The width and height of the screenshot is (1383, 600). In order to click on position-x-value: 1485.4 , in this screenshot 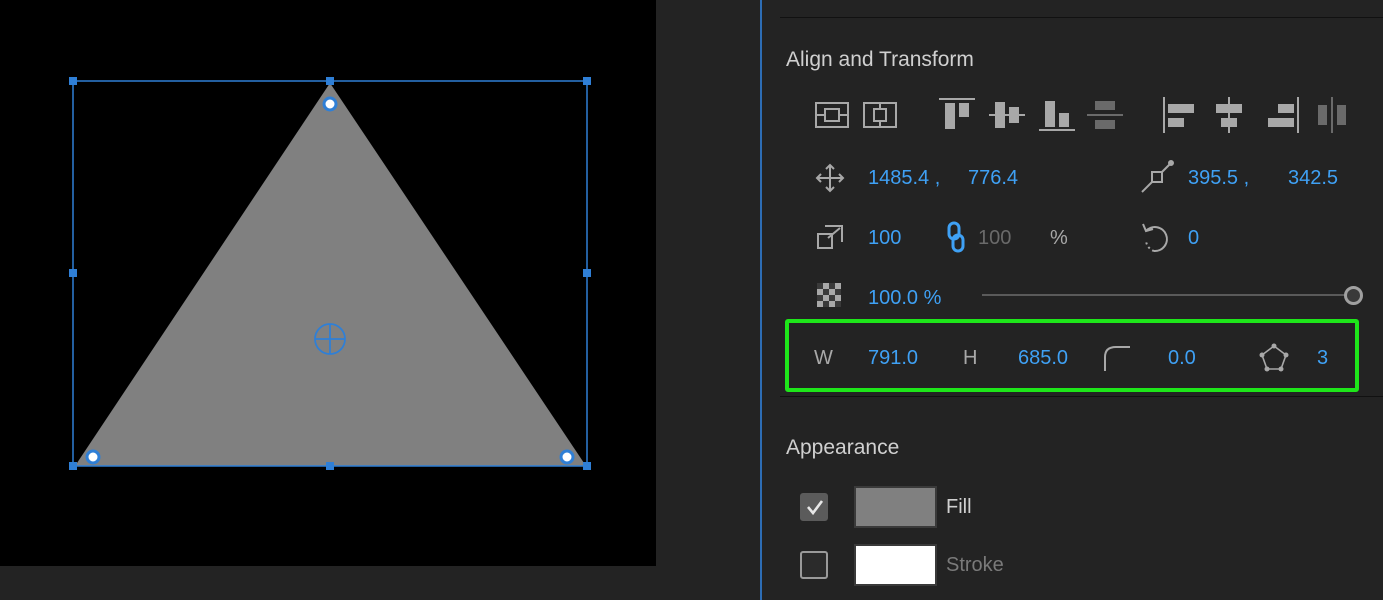, I will do `click(904, 178)`.